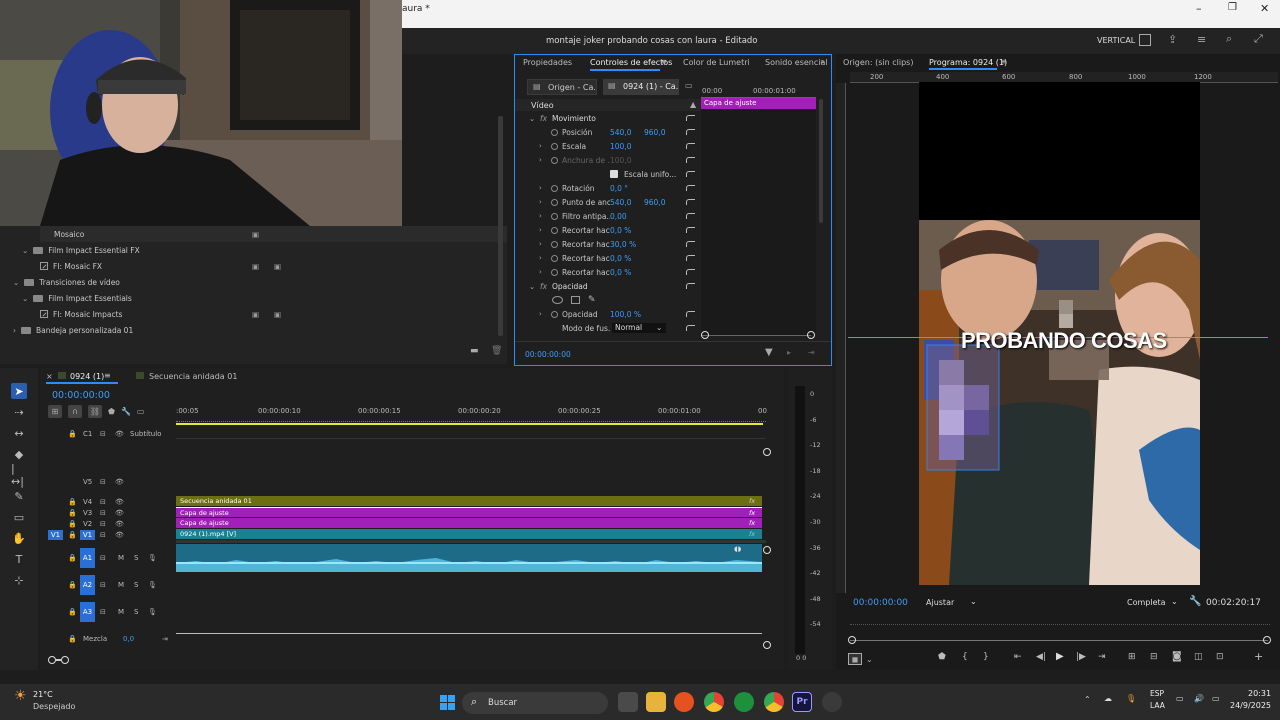  Describe the element at coordinates (821, 161) in the screenshot. I see `effects-scrollbar` at that location.